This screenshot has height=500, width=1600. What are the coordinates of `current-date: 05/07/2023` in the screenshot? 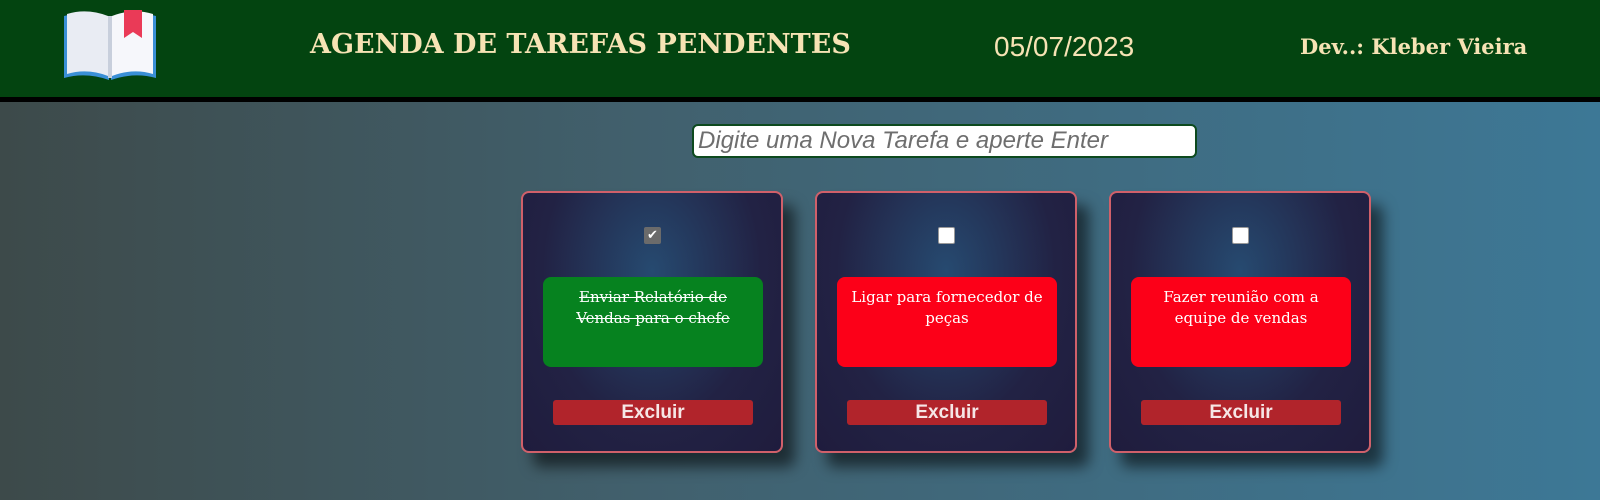 It's located at (1064, 46).